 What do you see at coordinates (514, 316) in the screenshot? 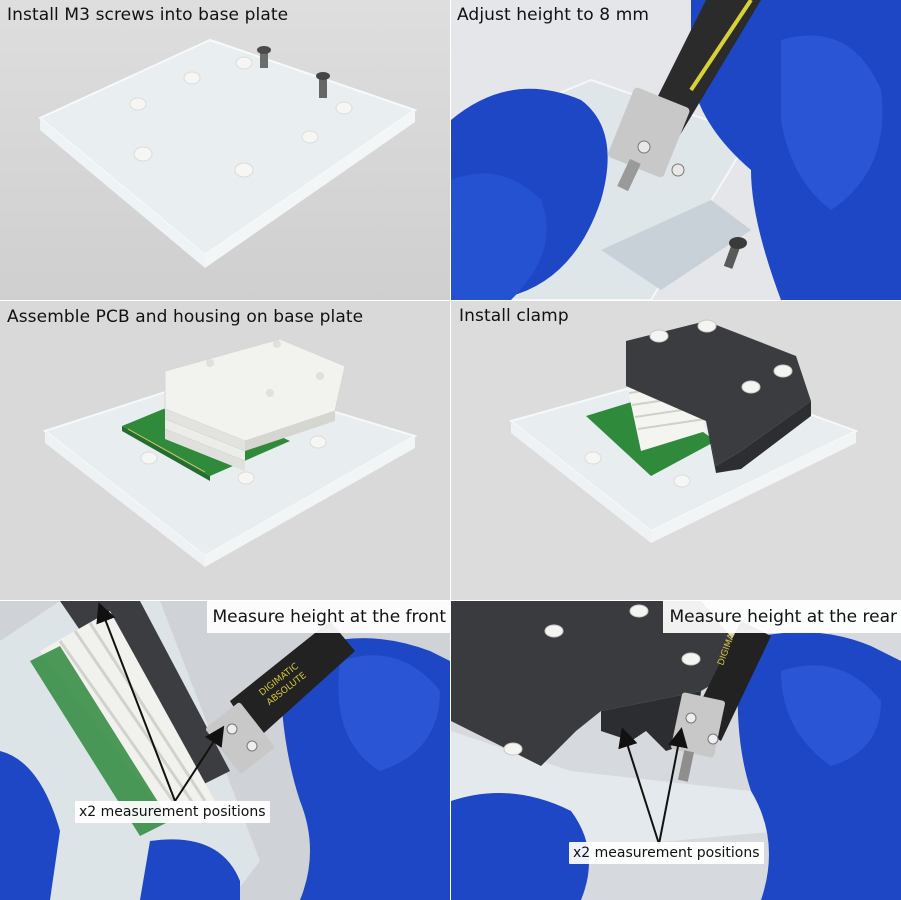
I see `caption-install-clamp: Install clamp` at bounding box center [514, 316].